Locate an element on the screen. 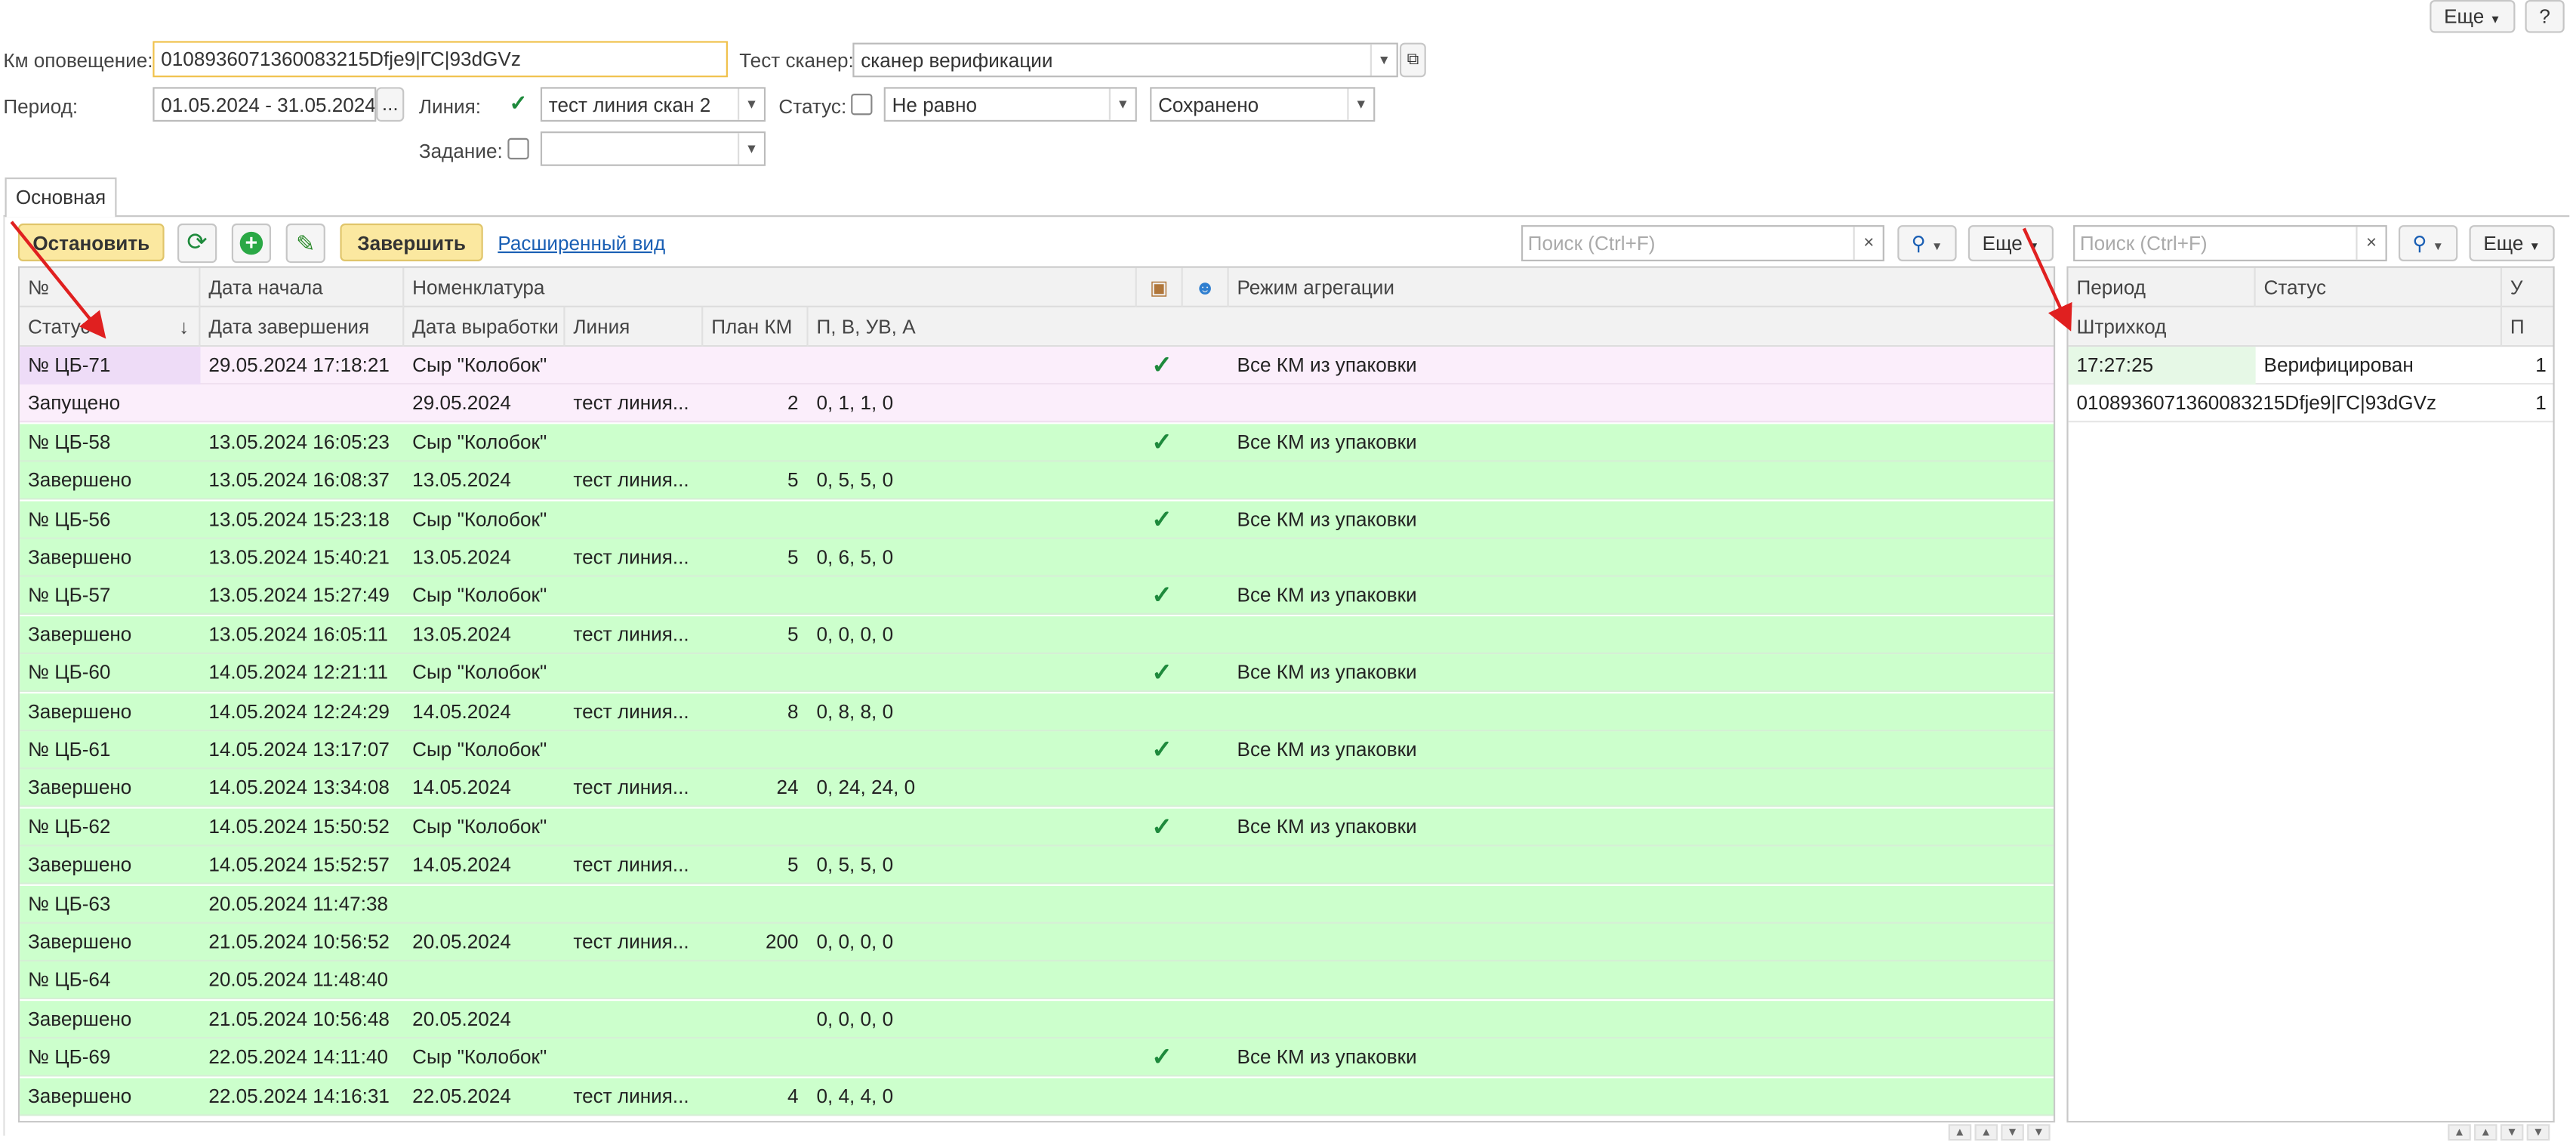 The height and width of the screenshot is (1142, 2576). refresh-icon: ⟳ is located at coordinates (197, 244).